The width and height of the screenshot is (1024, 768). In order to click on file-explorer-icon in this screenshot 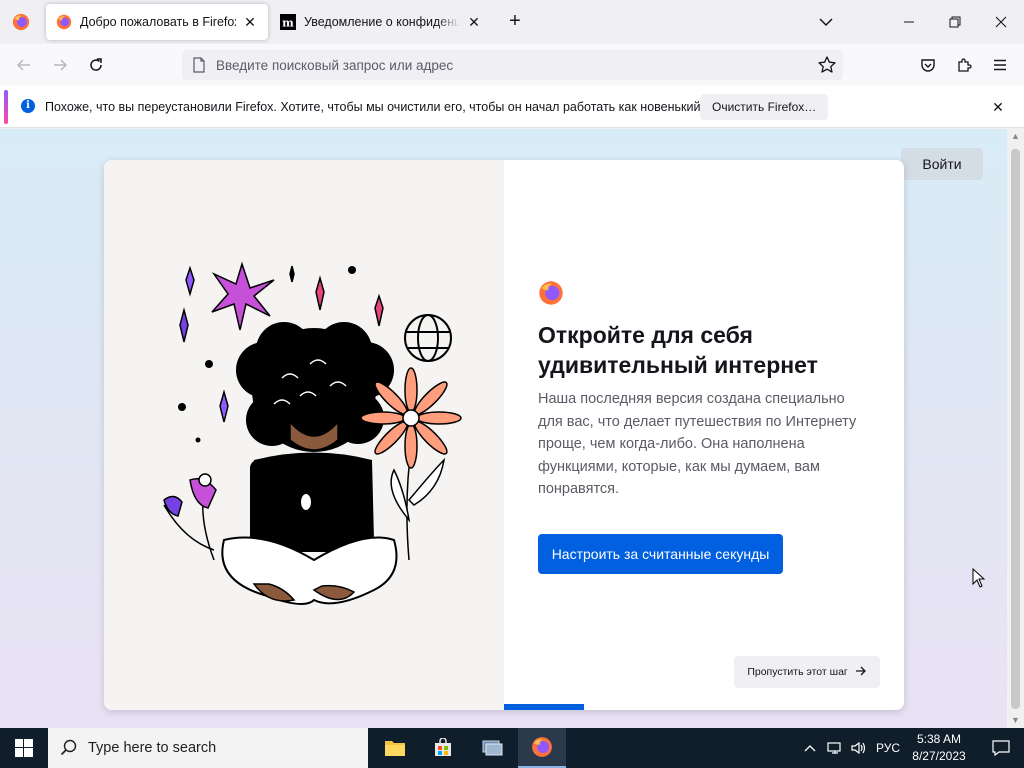, I will do `click(395, 748)`.